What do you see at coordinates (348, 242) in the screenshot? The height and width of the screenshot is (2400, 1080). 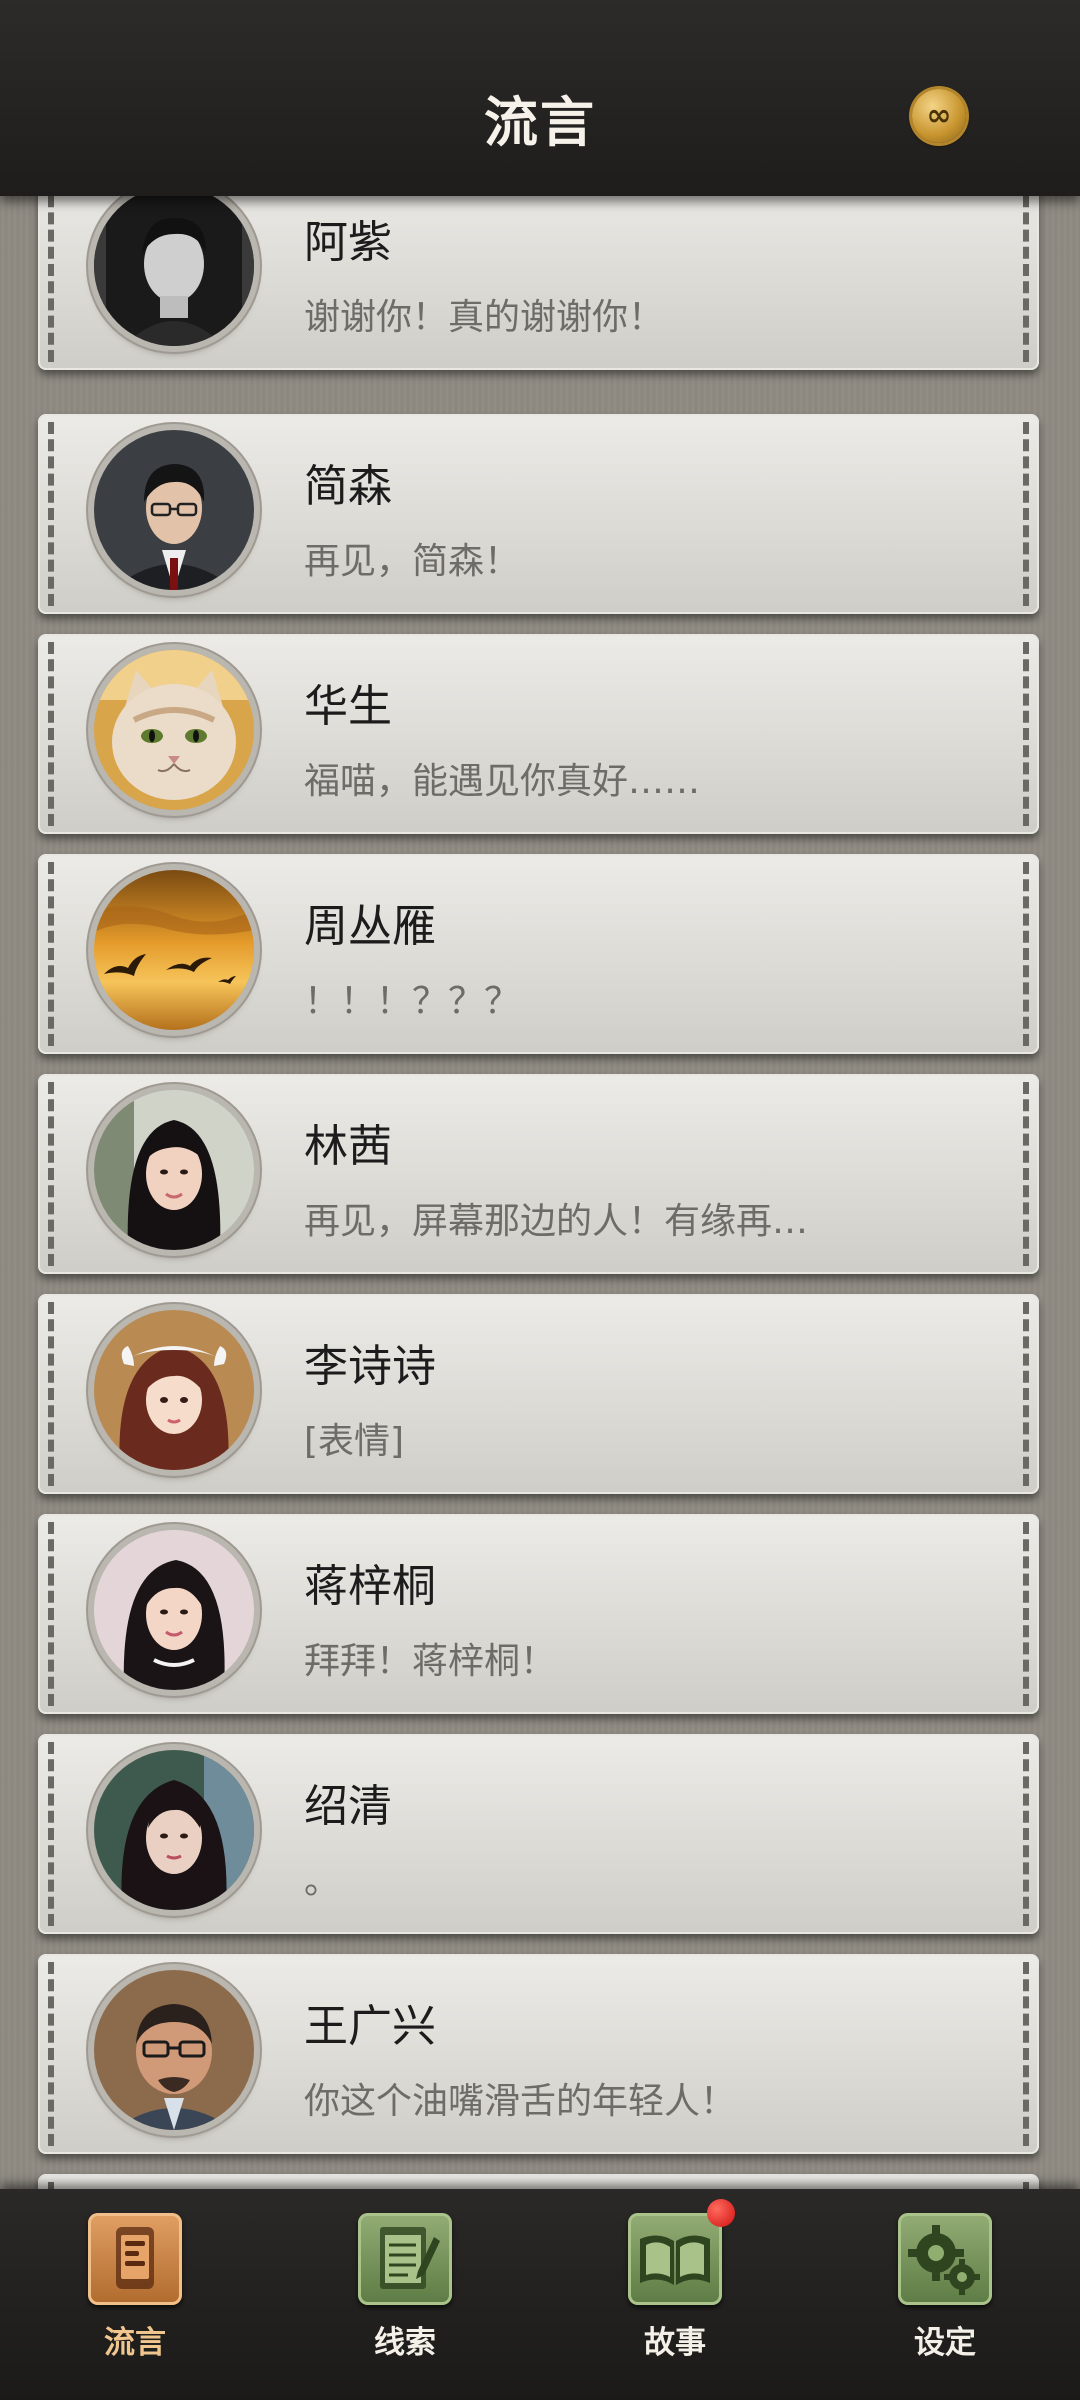 I see `contact-name: 阿紫` at bounding box center [348, 242].